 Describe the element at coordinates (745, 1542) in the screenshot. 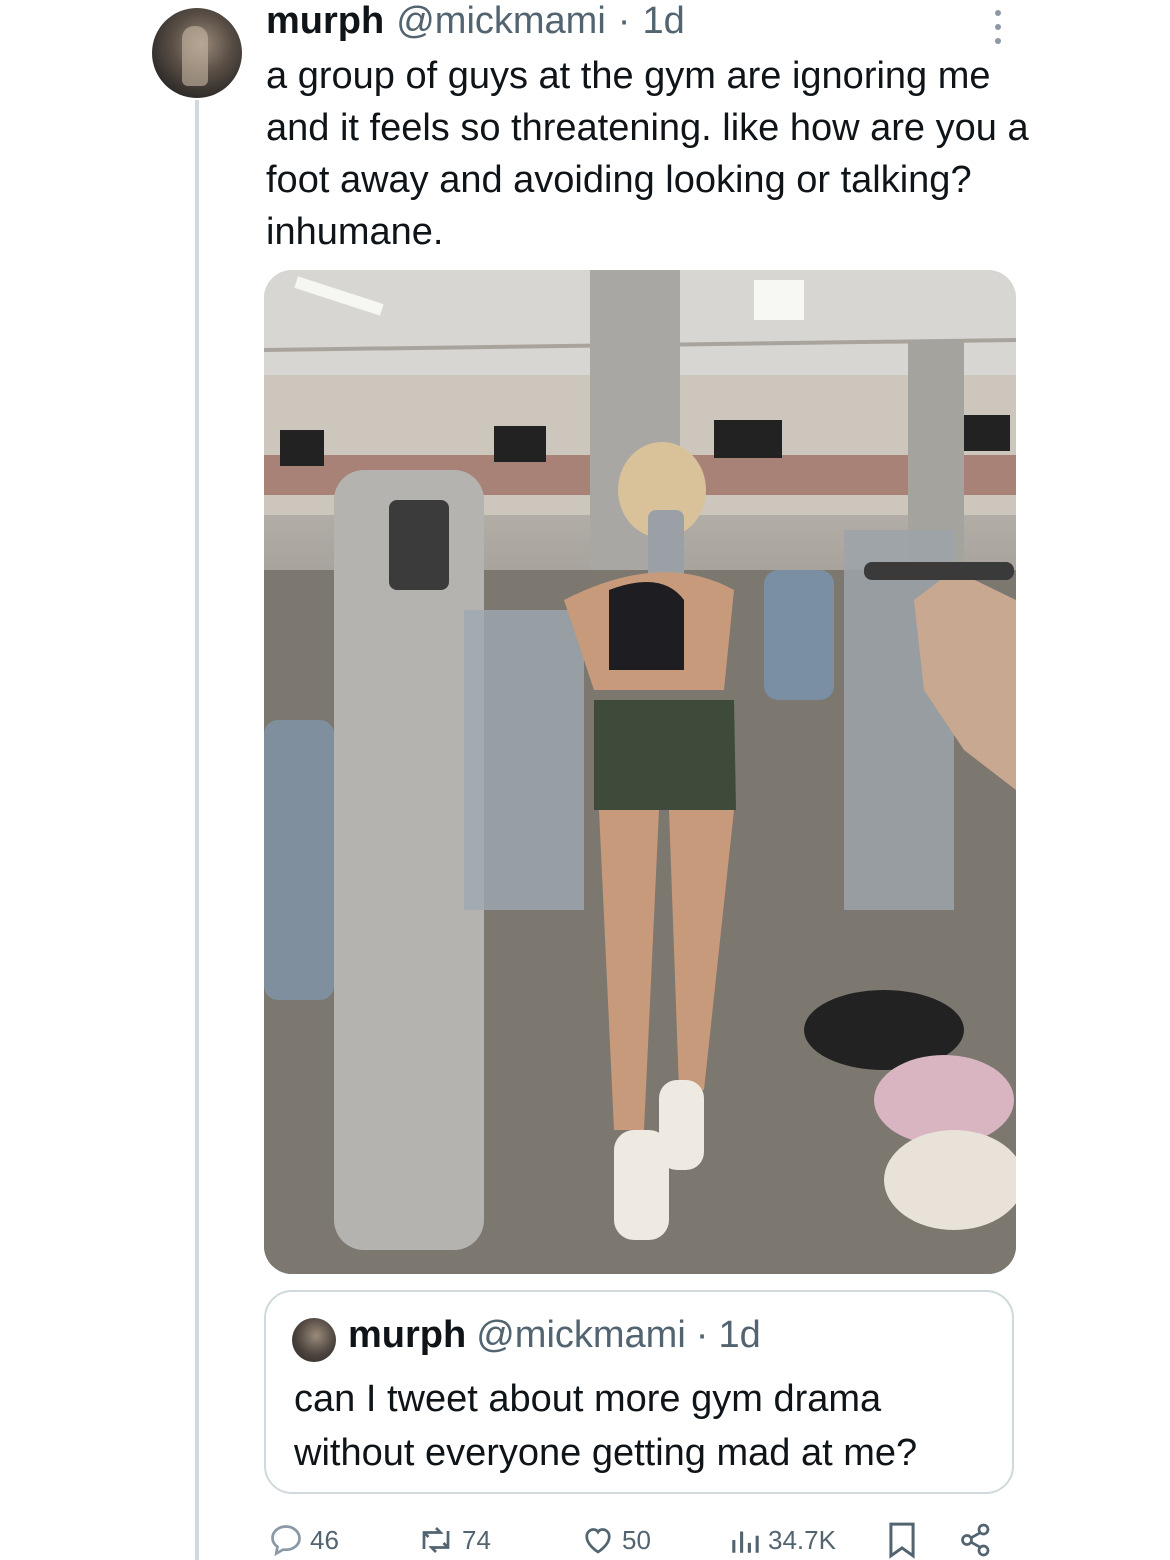

I see `views-chart-icon` at that location.